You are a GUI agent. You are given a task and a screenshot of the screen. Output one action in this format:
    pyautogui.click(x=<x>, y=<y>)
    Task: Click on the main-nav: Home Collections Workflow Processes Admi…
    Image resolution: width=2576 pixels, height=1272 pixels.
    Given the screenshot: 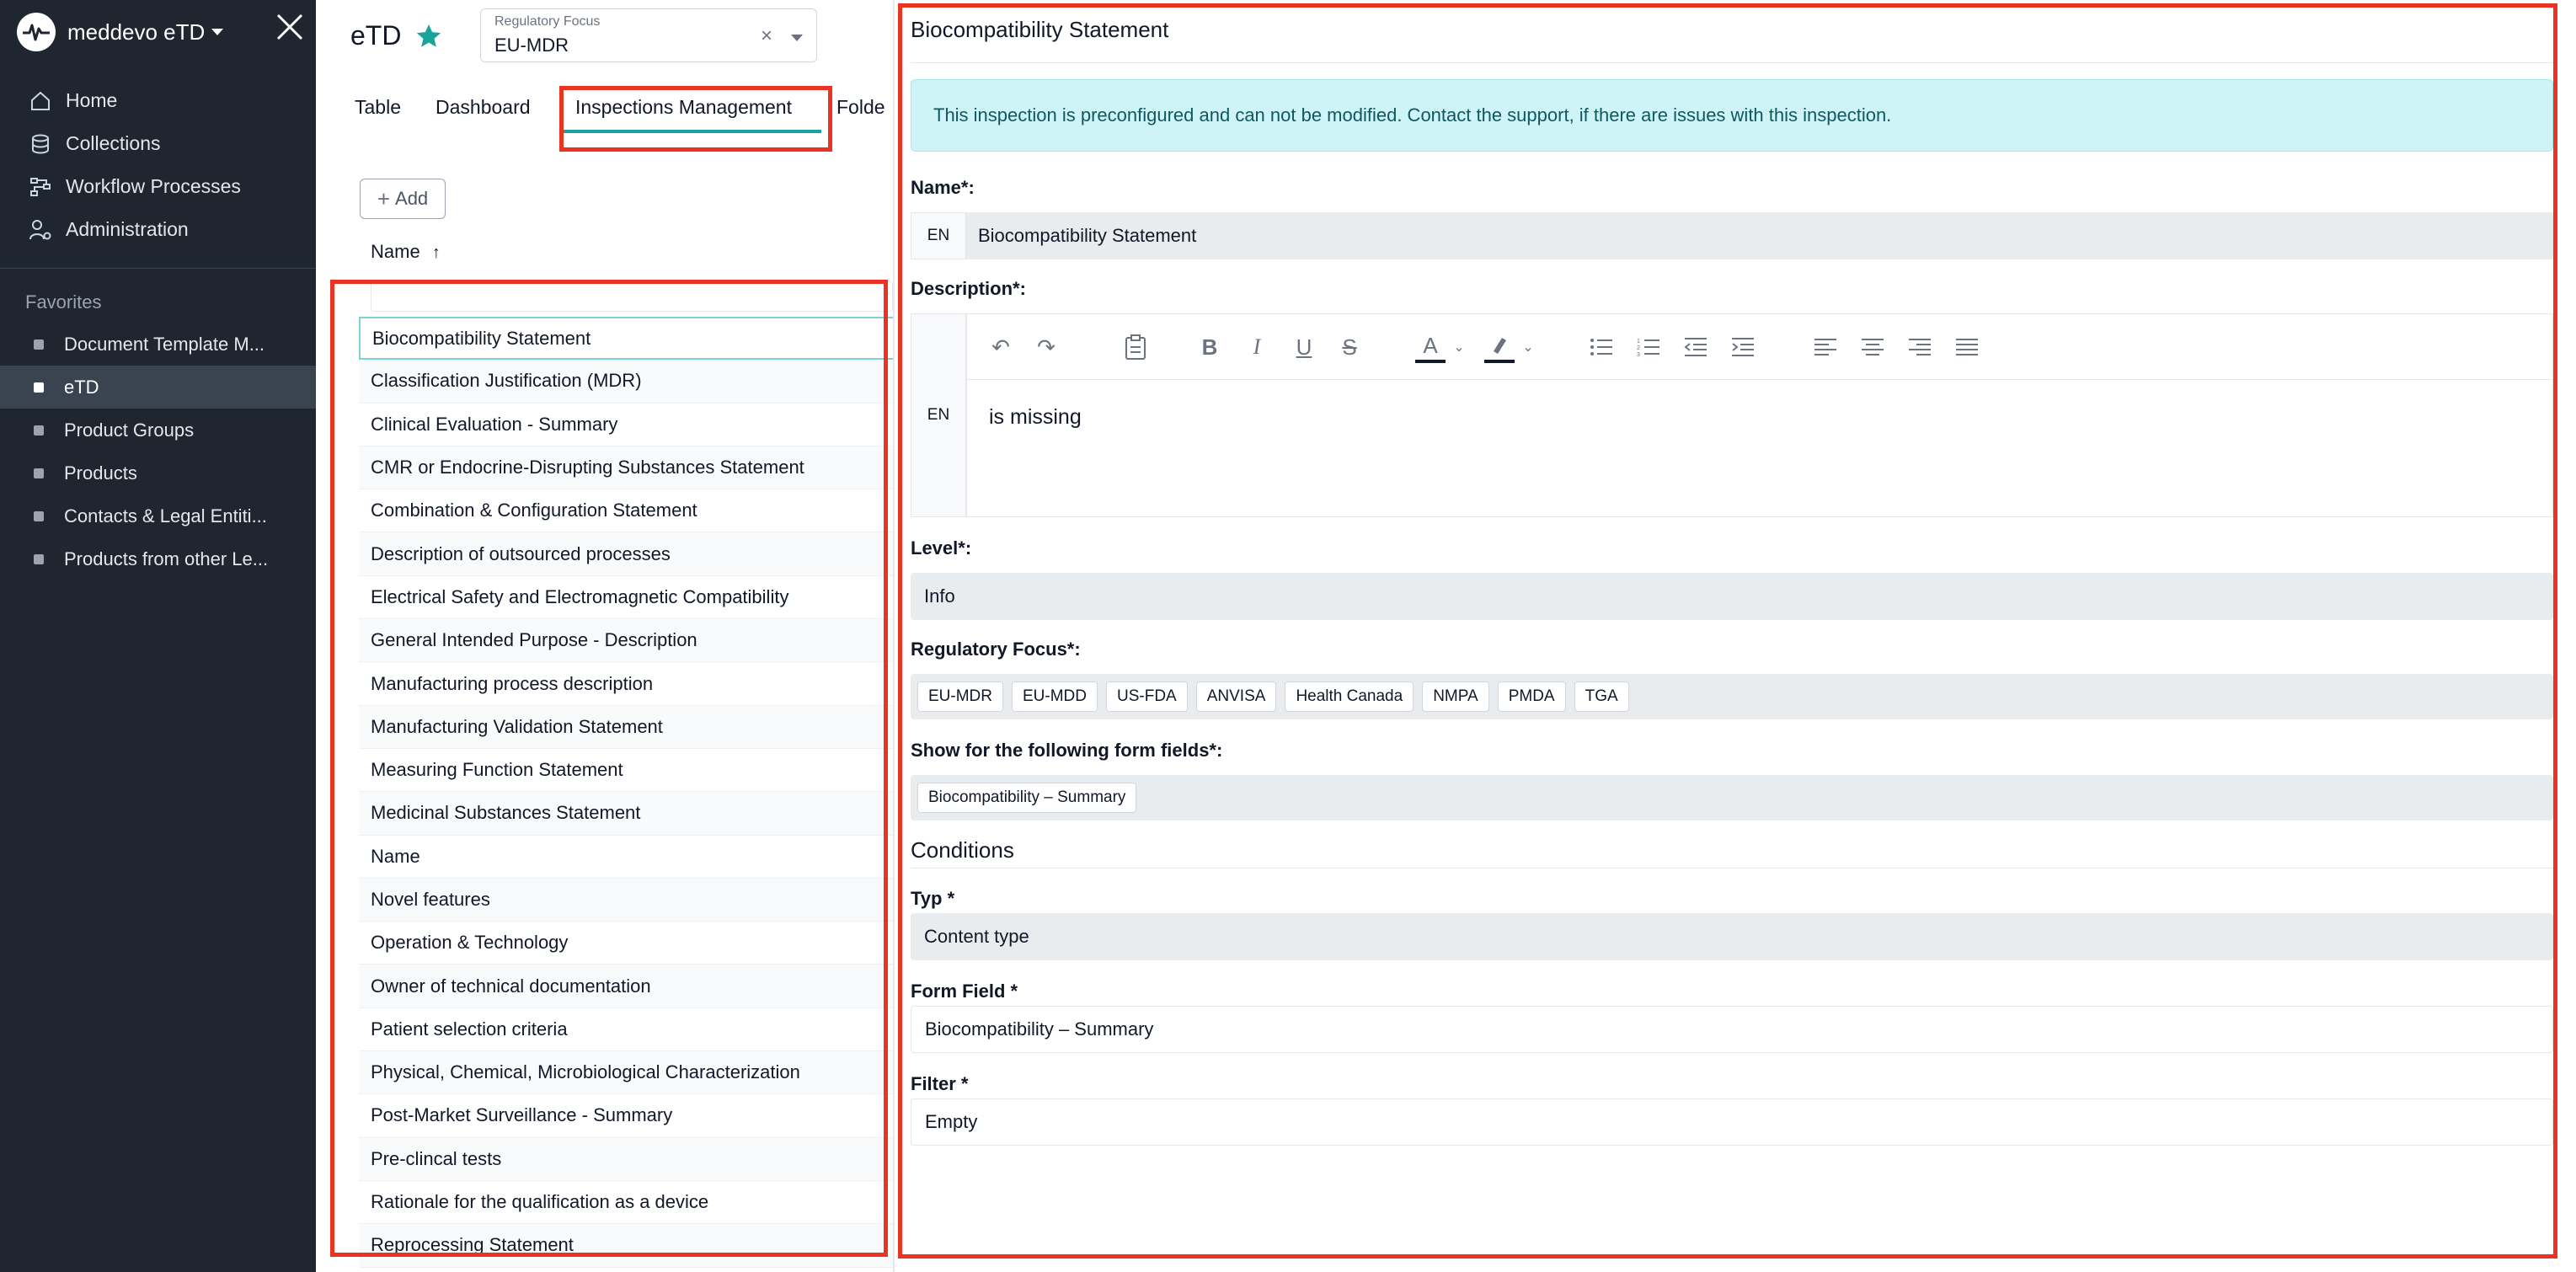 What is the action you would take?
    pyautogui.click(x=158, y=165)
    